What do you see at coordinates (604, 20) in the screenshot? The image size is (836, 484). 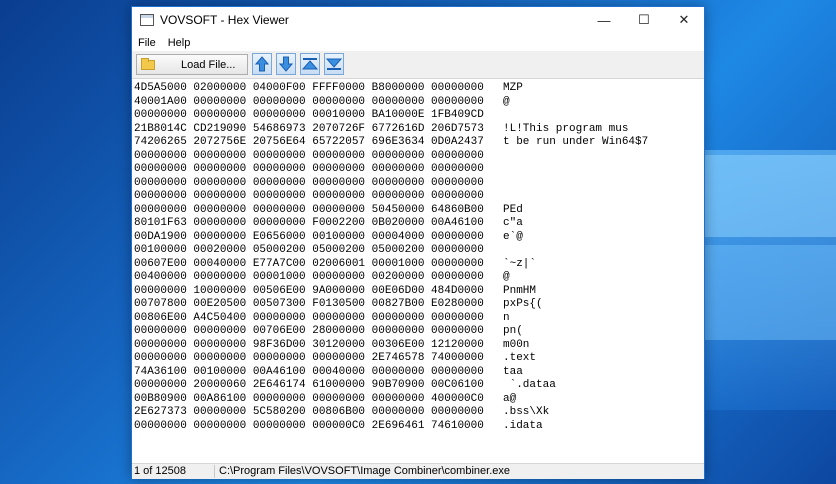 I see `minimize-button: —` at bounding box center [604, 20].